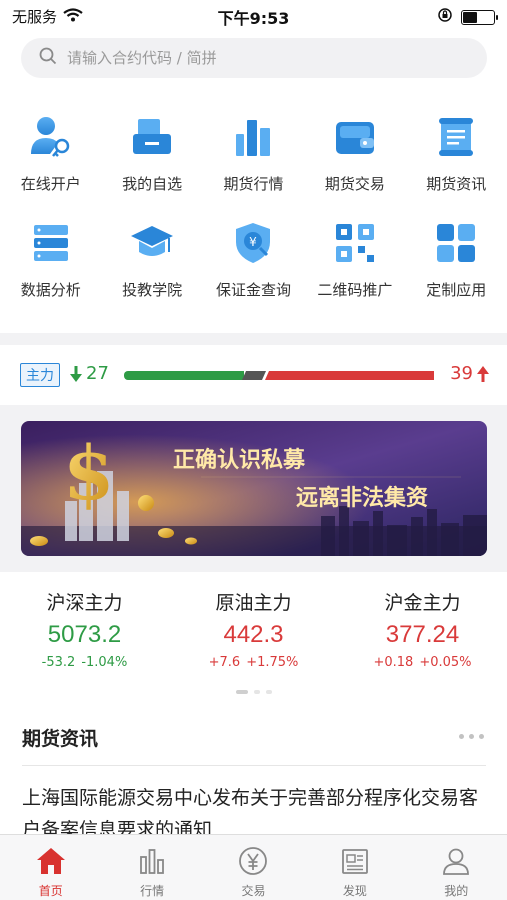 The image size is (507, 900). What do you see at coordinates (355, 290) in the screenshot?
I see `grid-item-label: 二维码推广` at bounding box center [355, 290].